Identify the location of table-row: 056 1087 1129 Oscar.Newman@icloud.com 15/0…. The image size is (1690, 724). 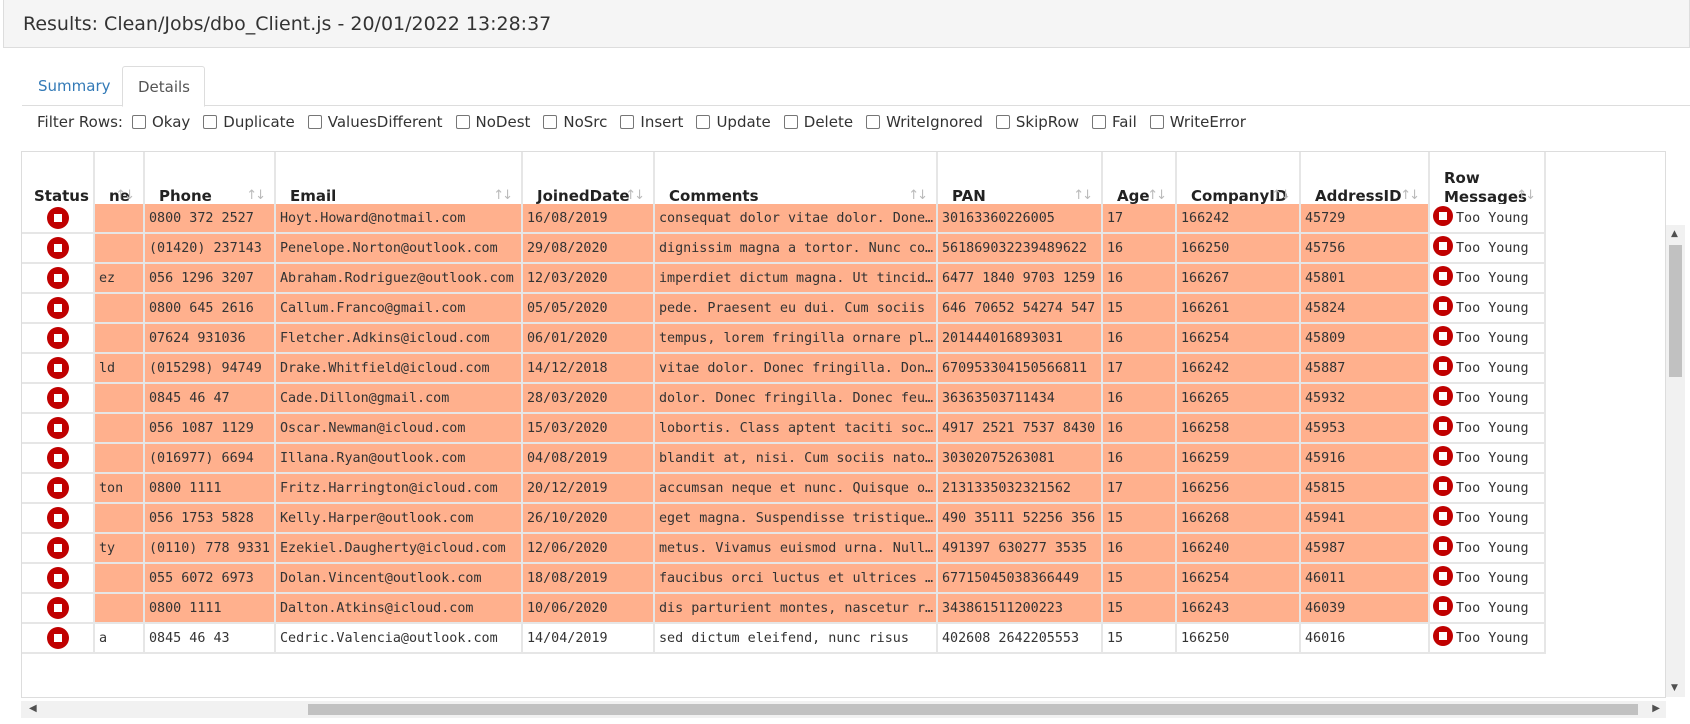
(843, 429).